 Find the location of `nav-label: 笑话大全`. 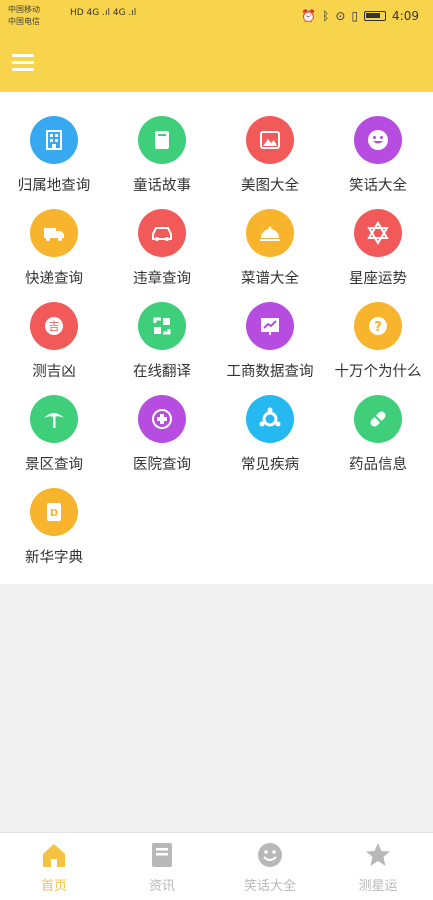

nav-label: 笑话大全 is located at coordinates (269, 886).